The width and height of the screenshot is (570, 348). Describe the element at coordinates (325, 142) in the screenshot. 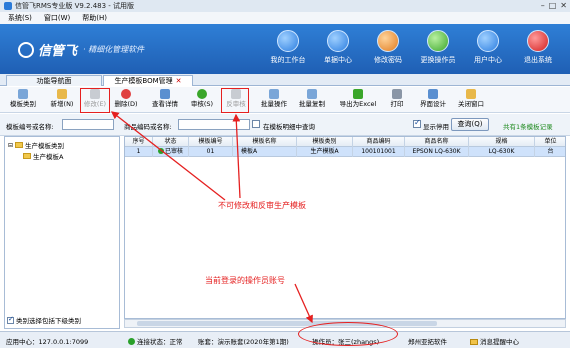

I see `col-header: 模板类别` at that location.